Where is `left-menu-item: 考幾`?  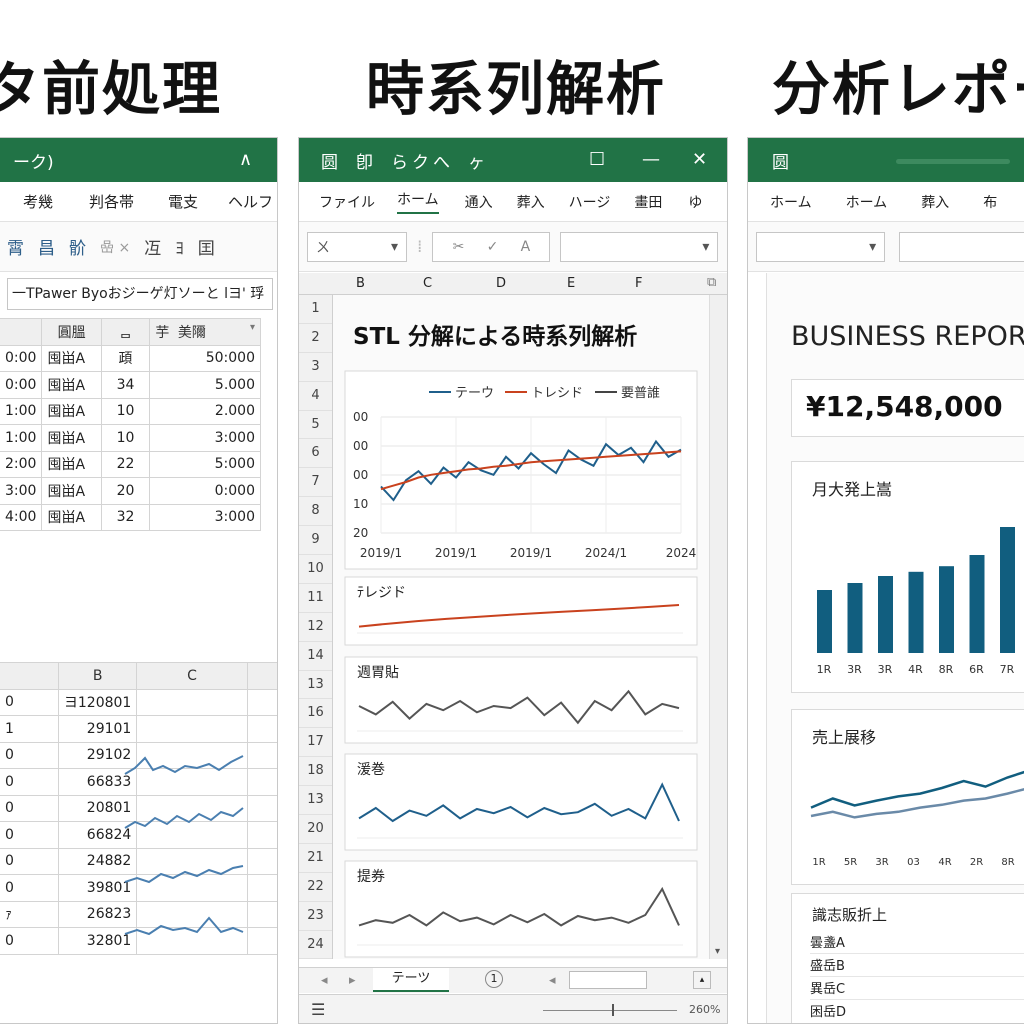 left-menu-item: 考幾 is located at coordinates (38, 201).